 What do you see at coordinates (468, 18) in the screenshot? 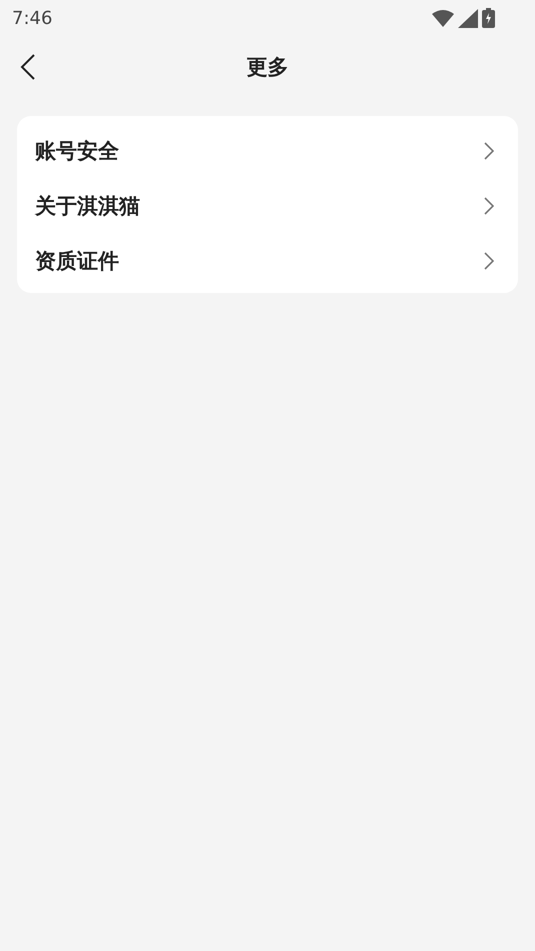
I see `signal-icon` at bounding box center [468, 18].